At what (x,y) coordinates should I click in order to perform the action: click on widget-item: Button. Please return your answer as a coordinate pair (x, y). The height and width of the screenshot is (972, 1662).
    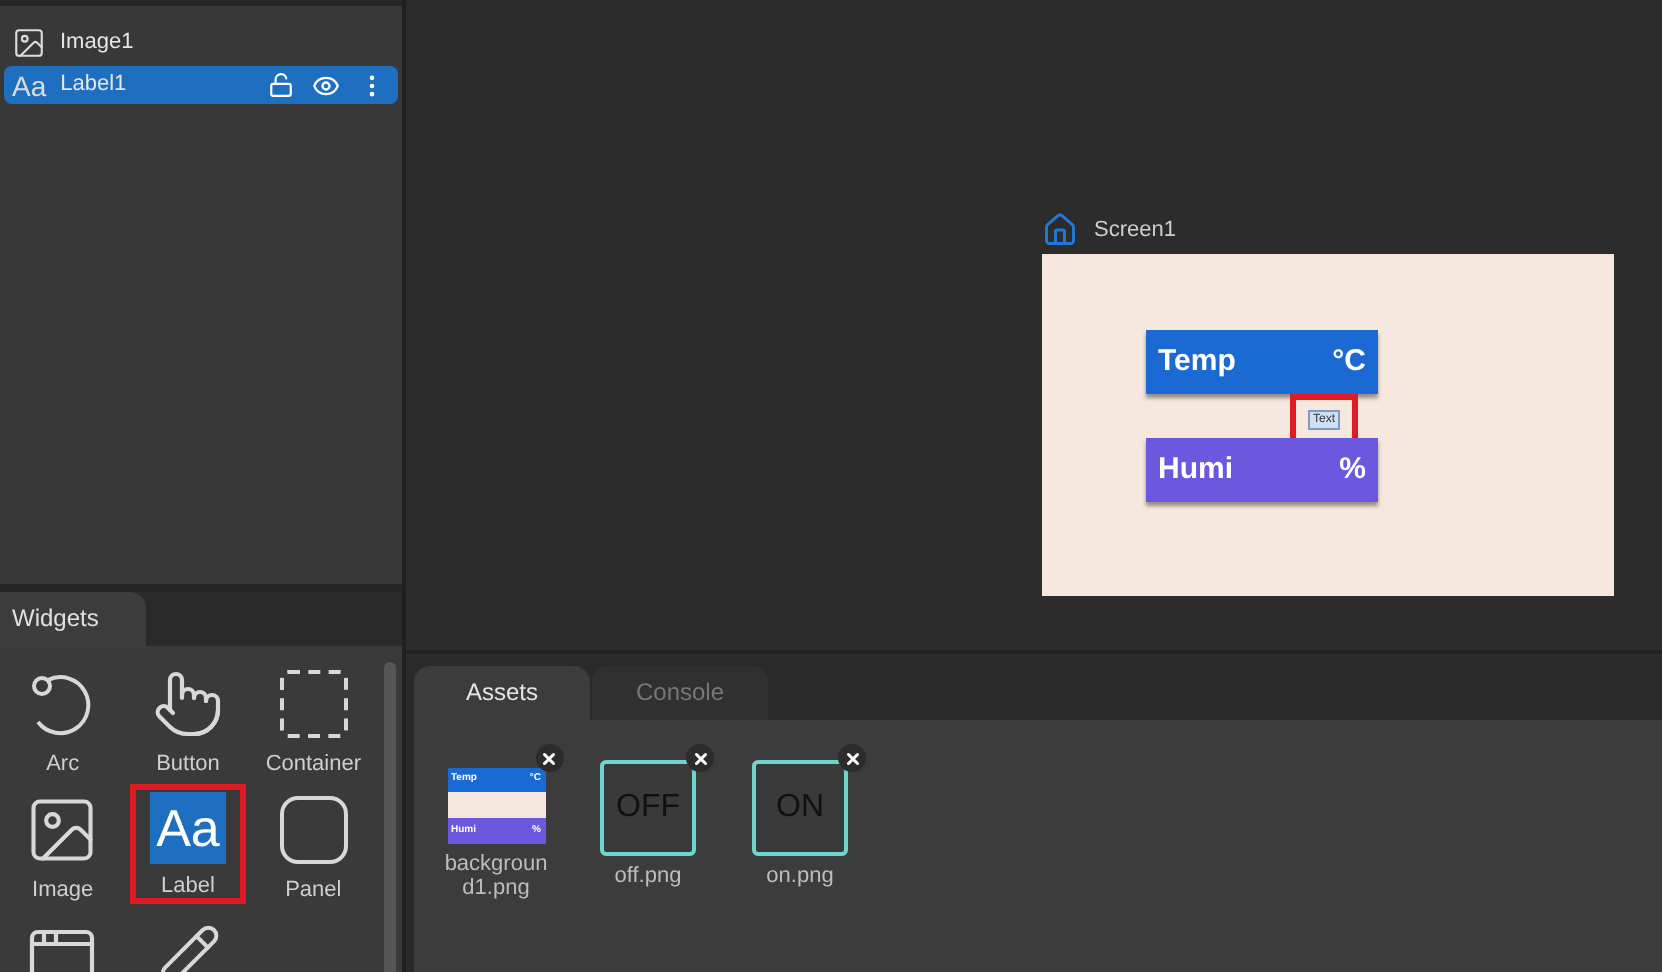
    Looking at the image, I should click on (188, 726).